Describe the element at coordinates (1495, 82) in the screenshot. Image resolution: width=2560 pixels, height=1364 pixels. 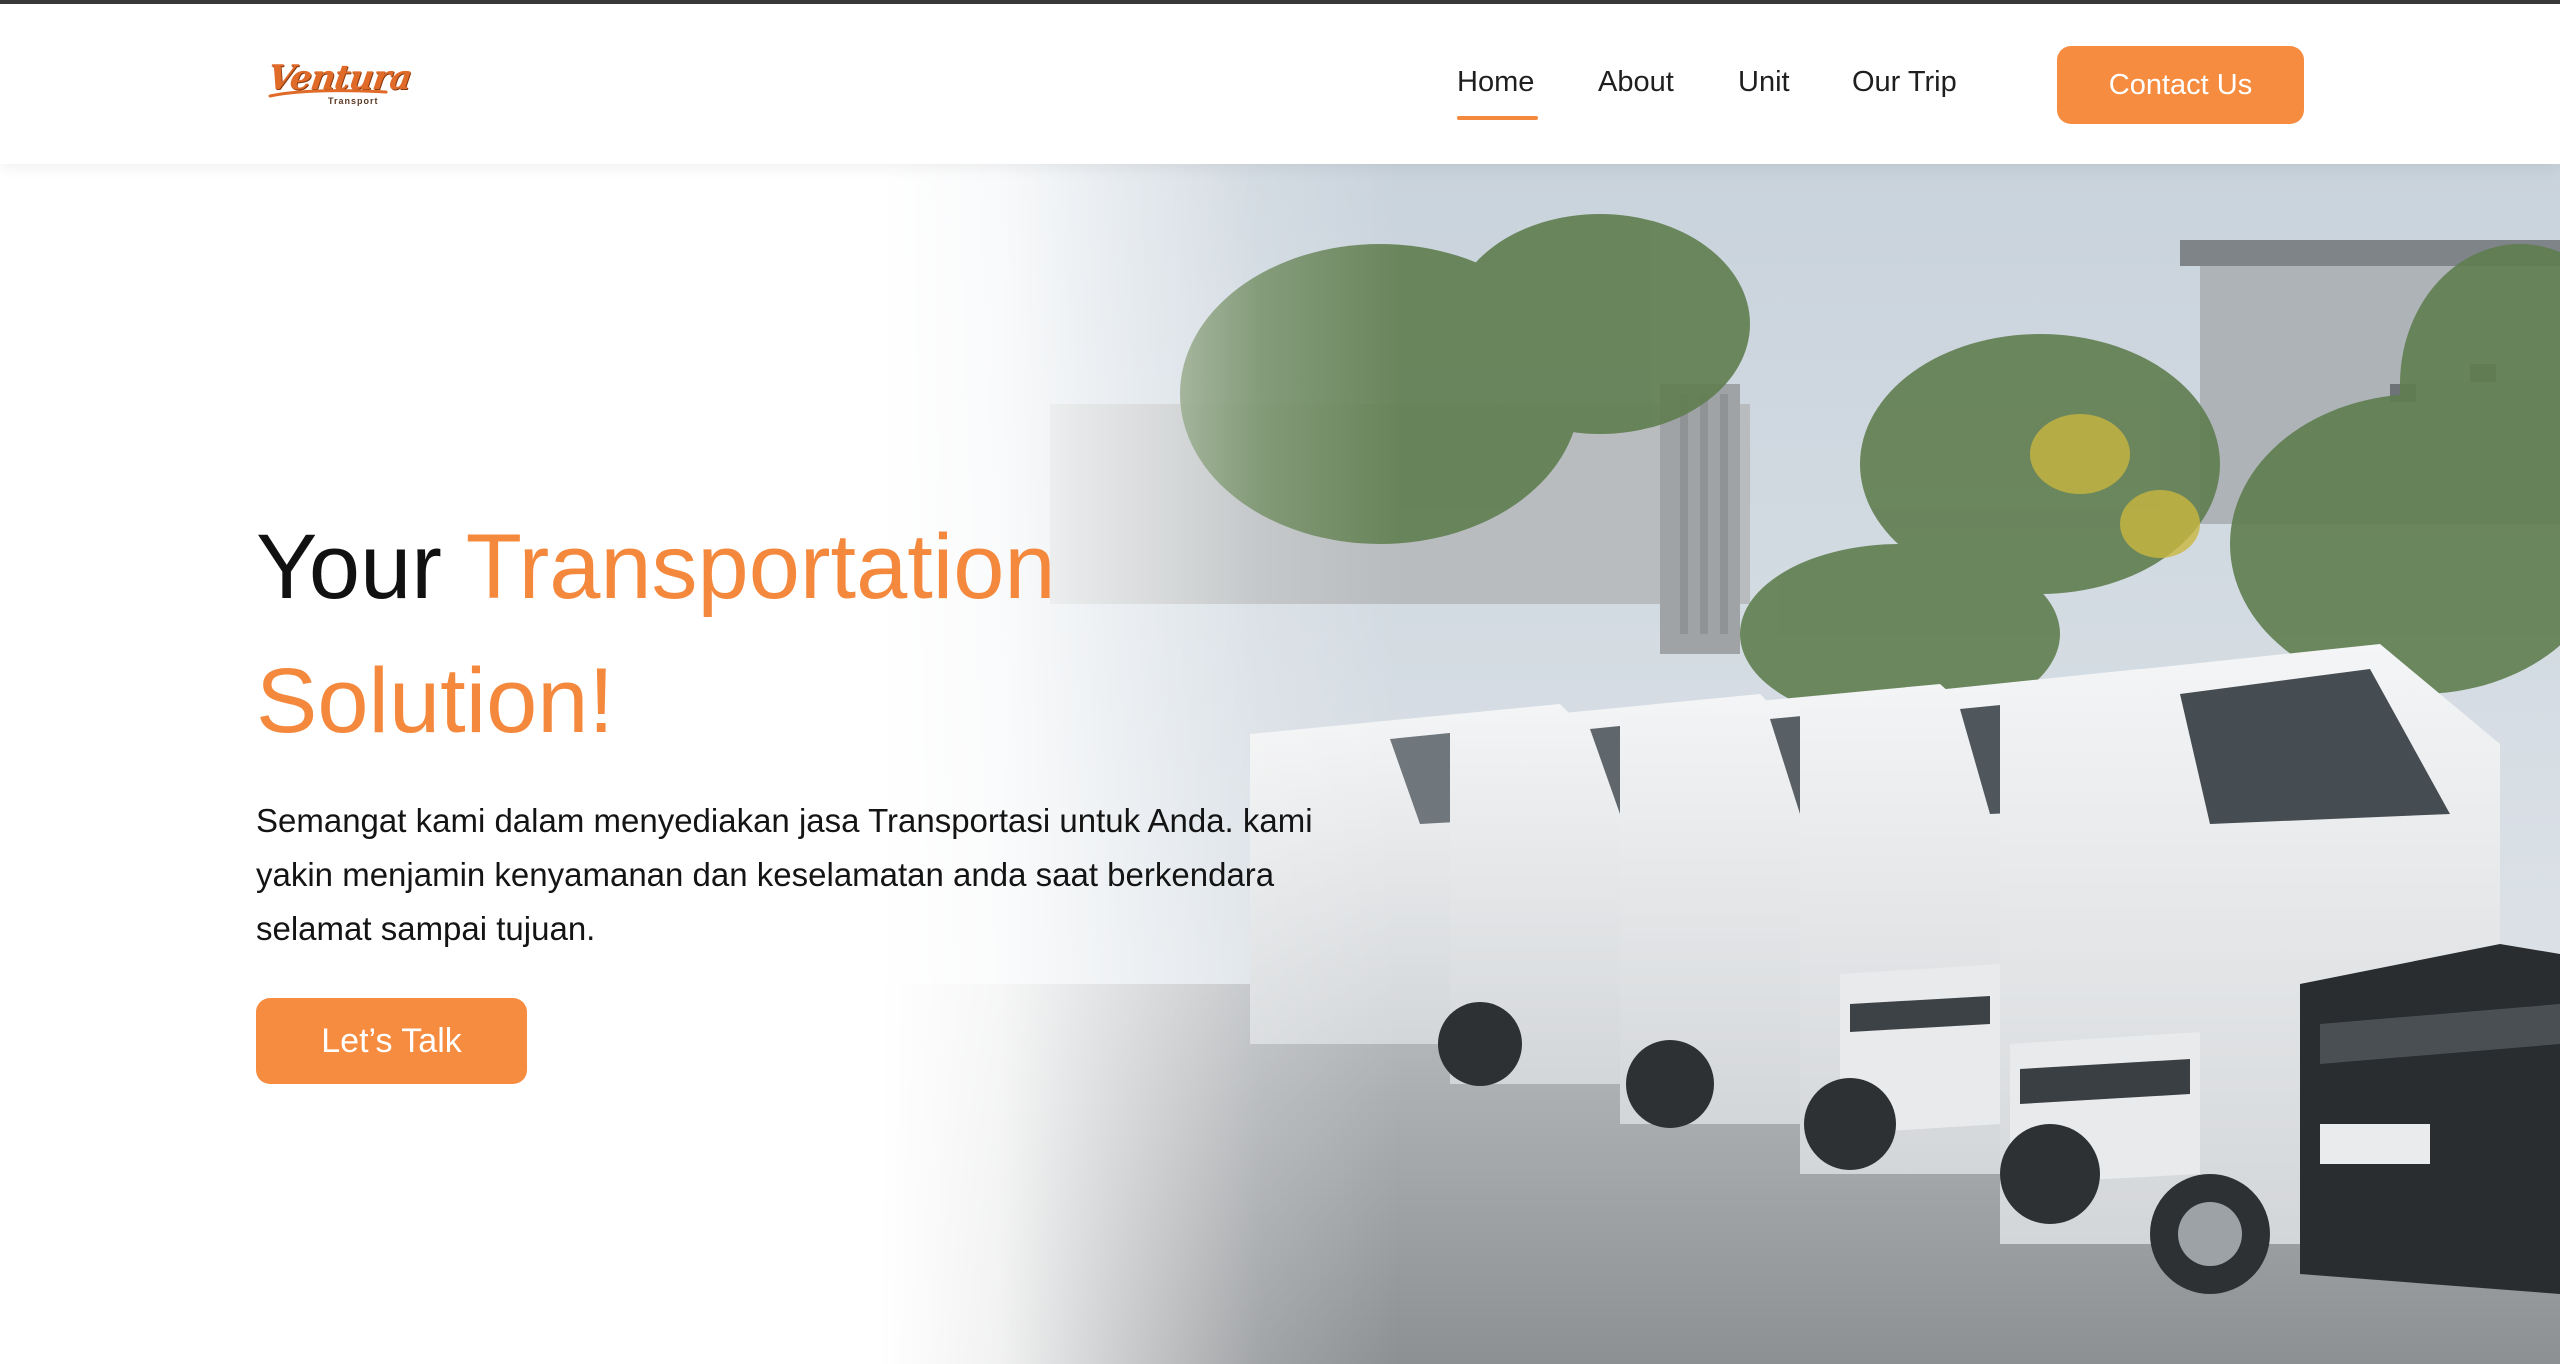
I see `nav-home-link: Home` at that location.